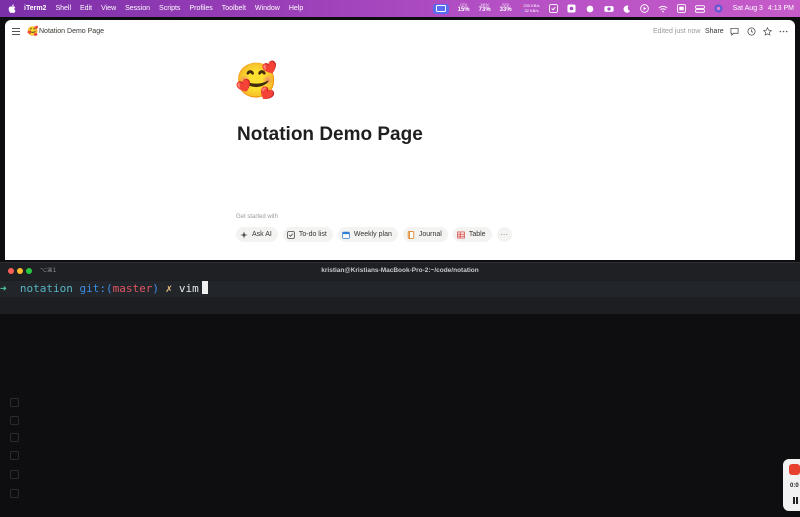  I want to click on menu-app-name: iTerm2, so click(35, 8).